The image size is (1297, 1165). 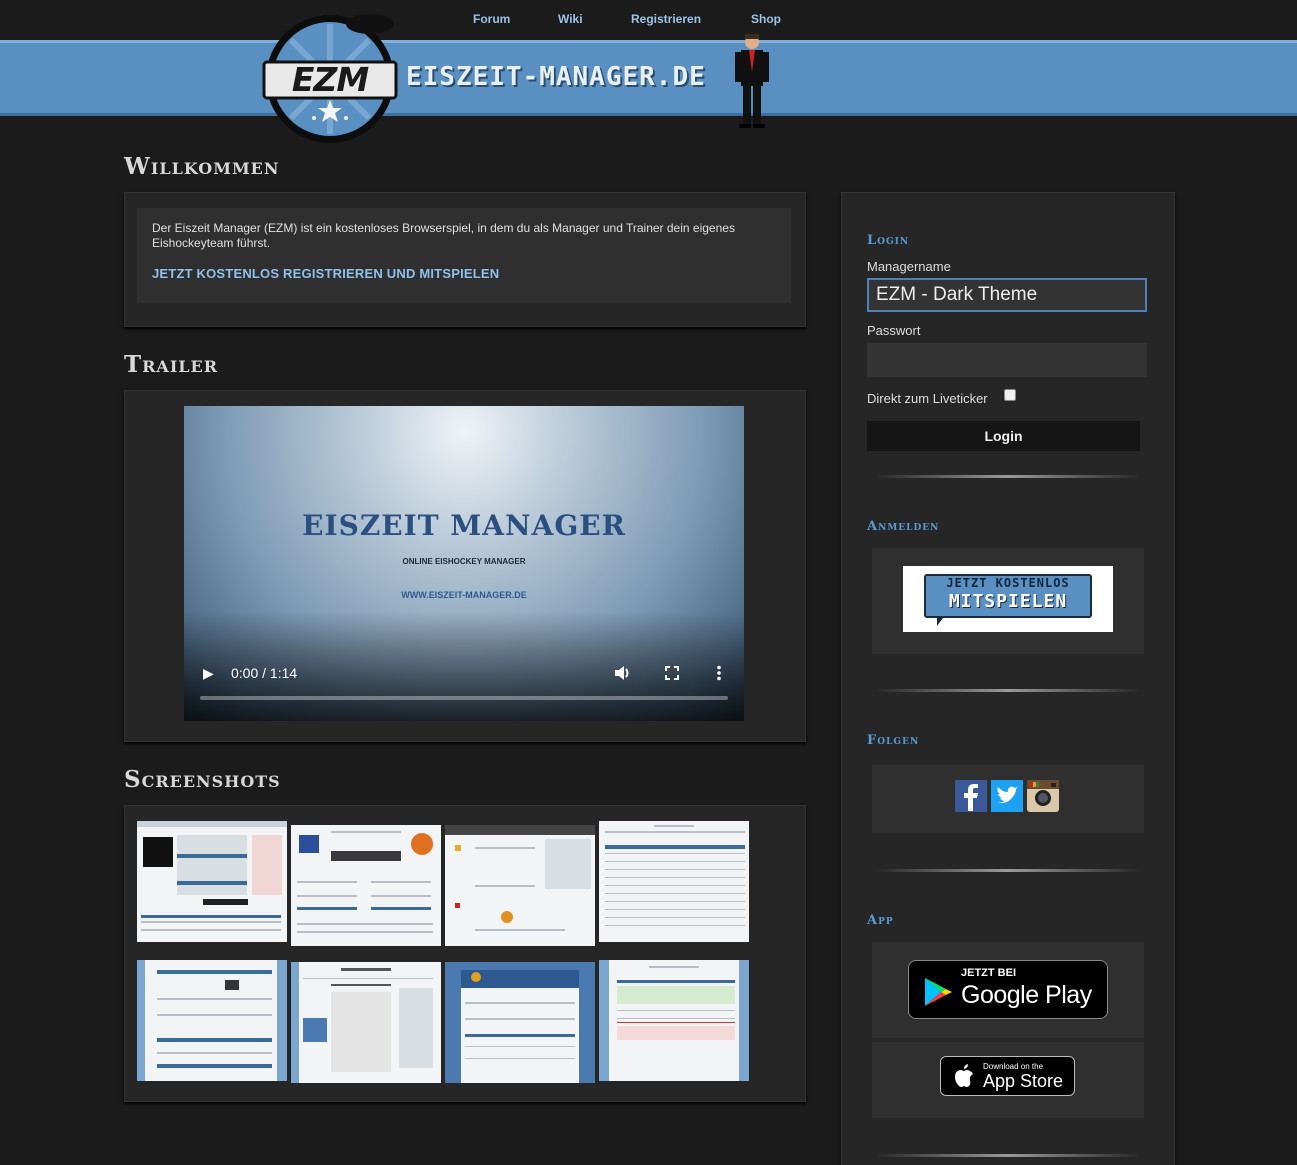 What do you see at coordinates (264, 673) in the screenshot?
I see `video-time: 0:00 / 1:14` at bounding box center [264, 673].